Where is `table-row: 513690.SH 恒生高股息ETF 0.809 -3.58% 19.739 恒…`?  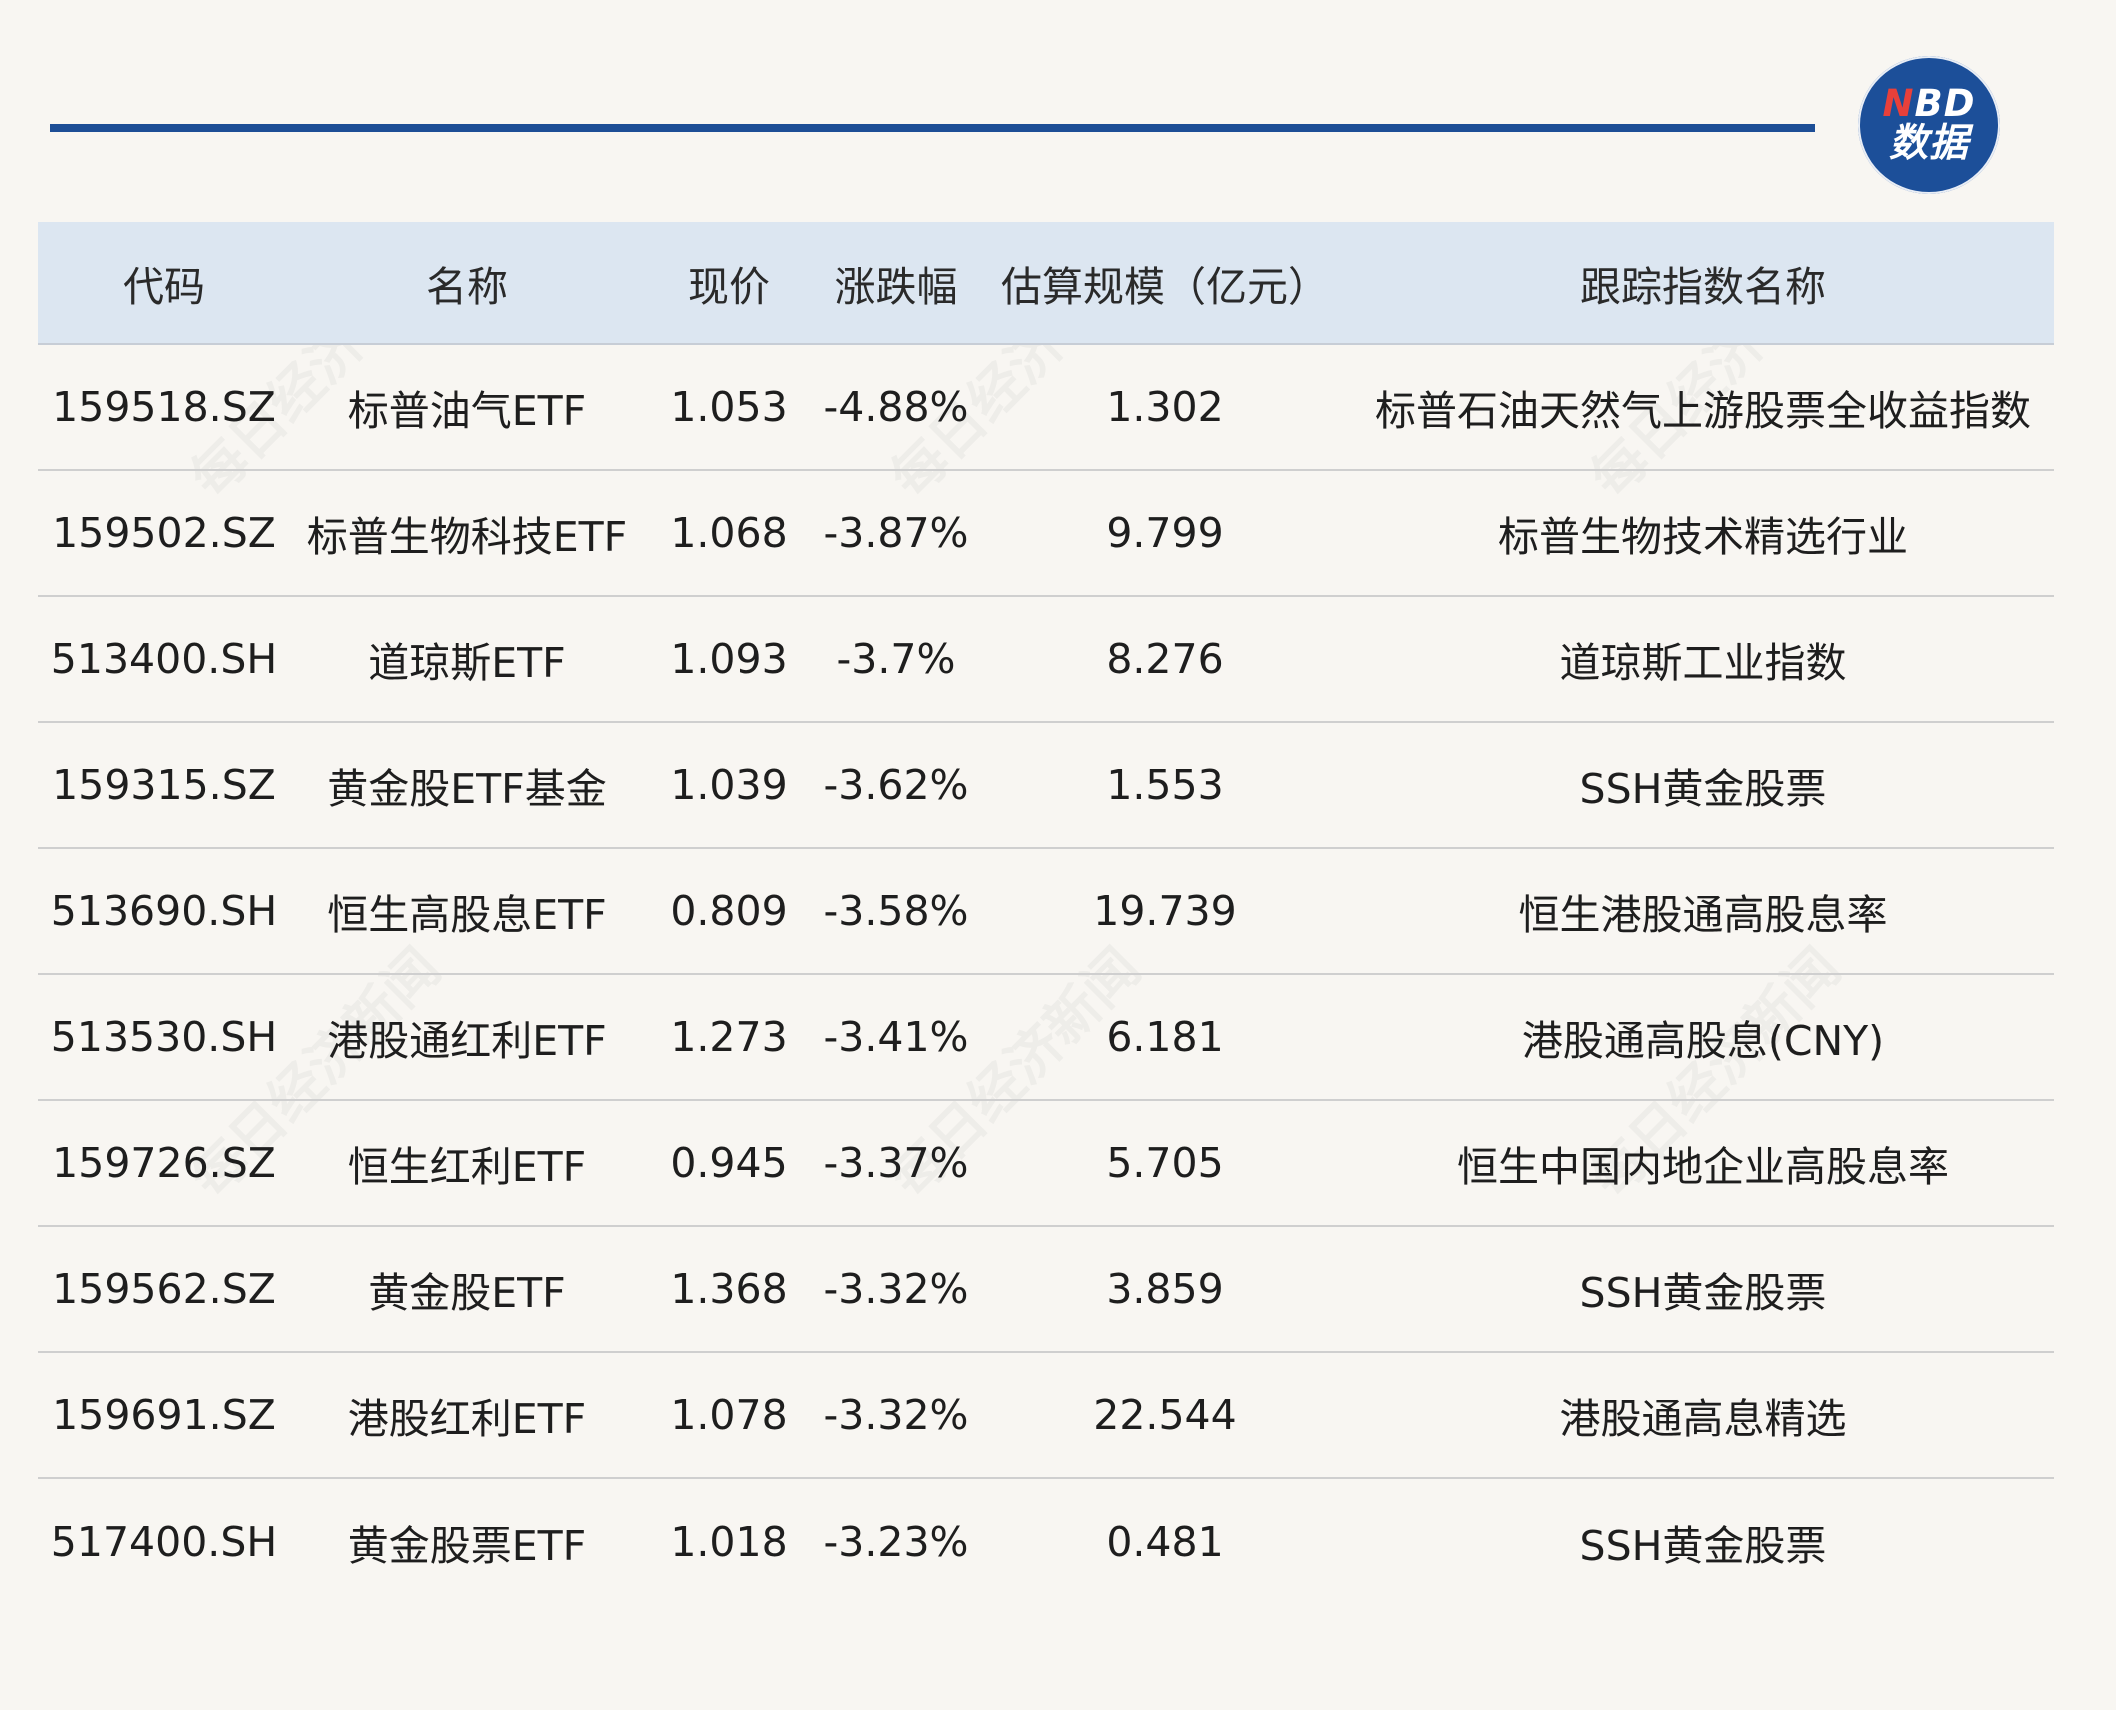 table-row: 513690.SH 恒生高股息ETF 0.809 -3.58% 19.739 恒… is located at coordinates (1046, 912).